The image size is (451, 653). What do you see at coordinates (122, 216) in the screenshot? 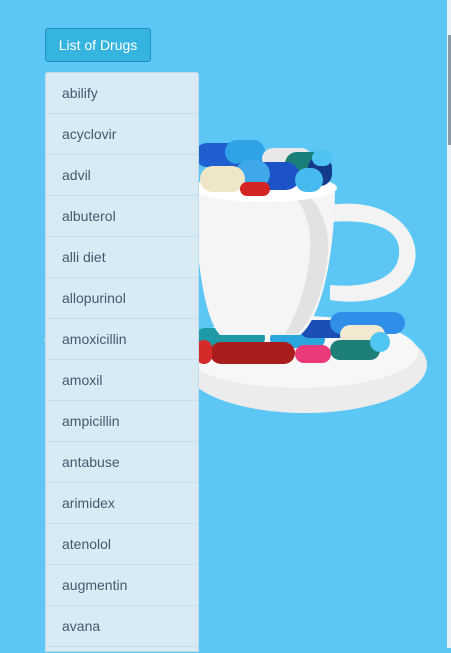
I see `menu-item-albuterol: albuterol` at bounding box center [122, 216].